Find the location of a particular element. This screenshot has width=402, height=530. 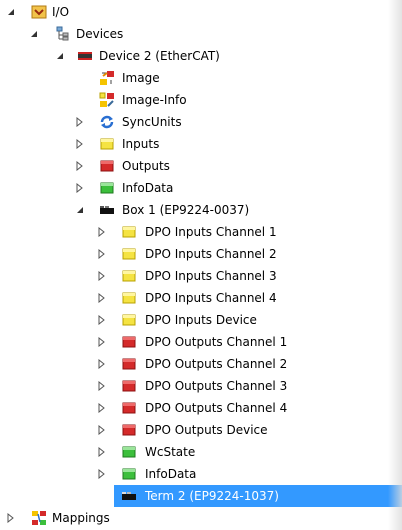

tree-item: DPO Inputs Channel 3 is located at coordinates (201, 276).